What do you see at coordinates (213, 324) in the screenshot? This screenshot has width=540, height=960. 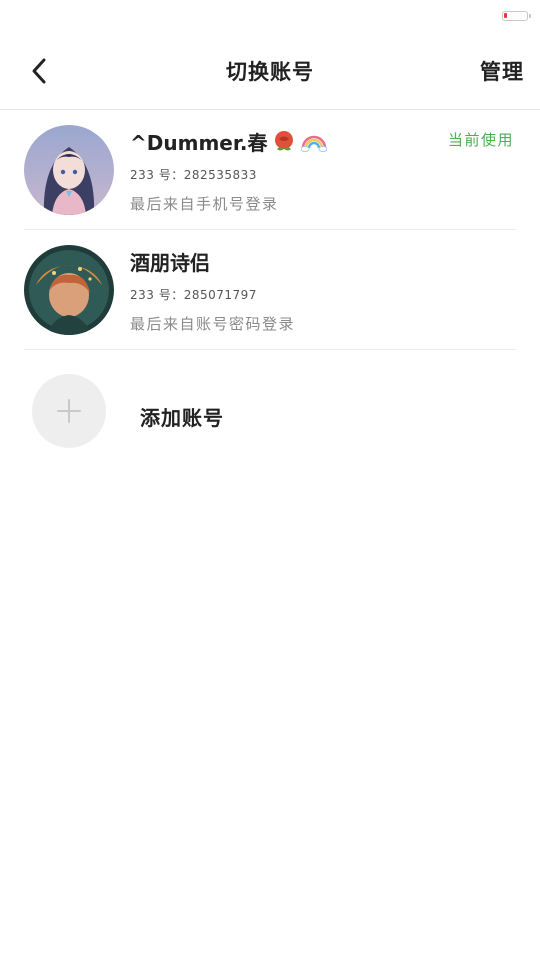 I see `last-login-method: 最后来自账号密码登录` at bounding box center [213, 324].